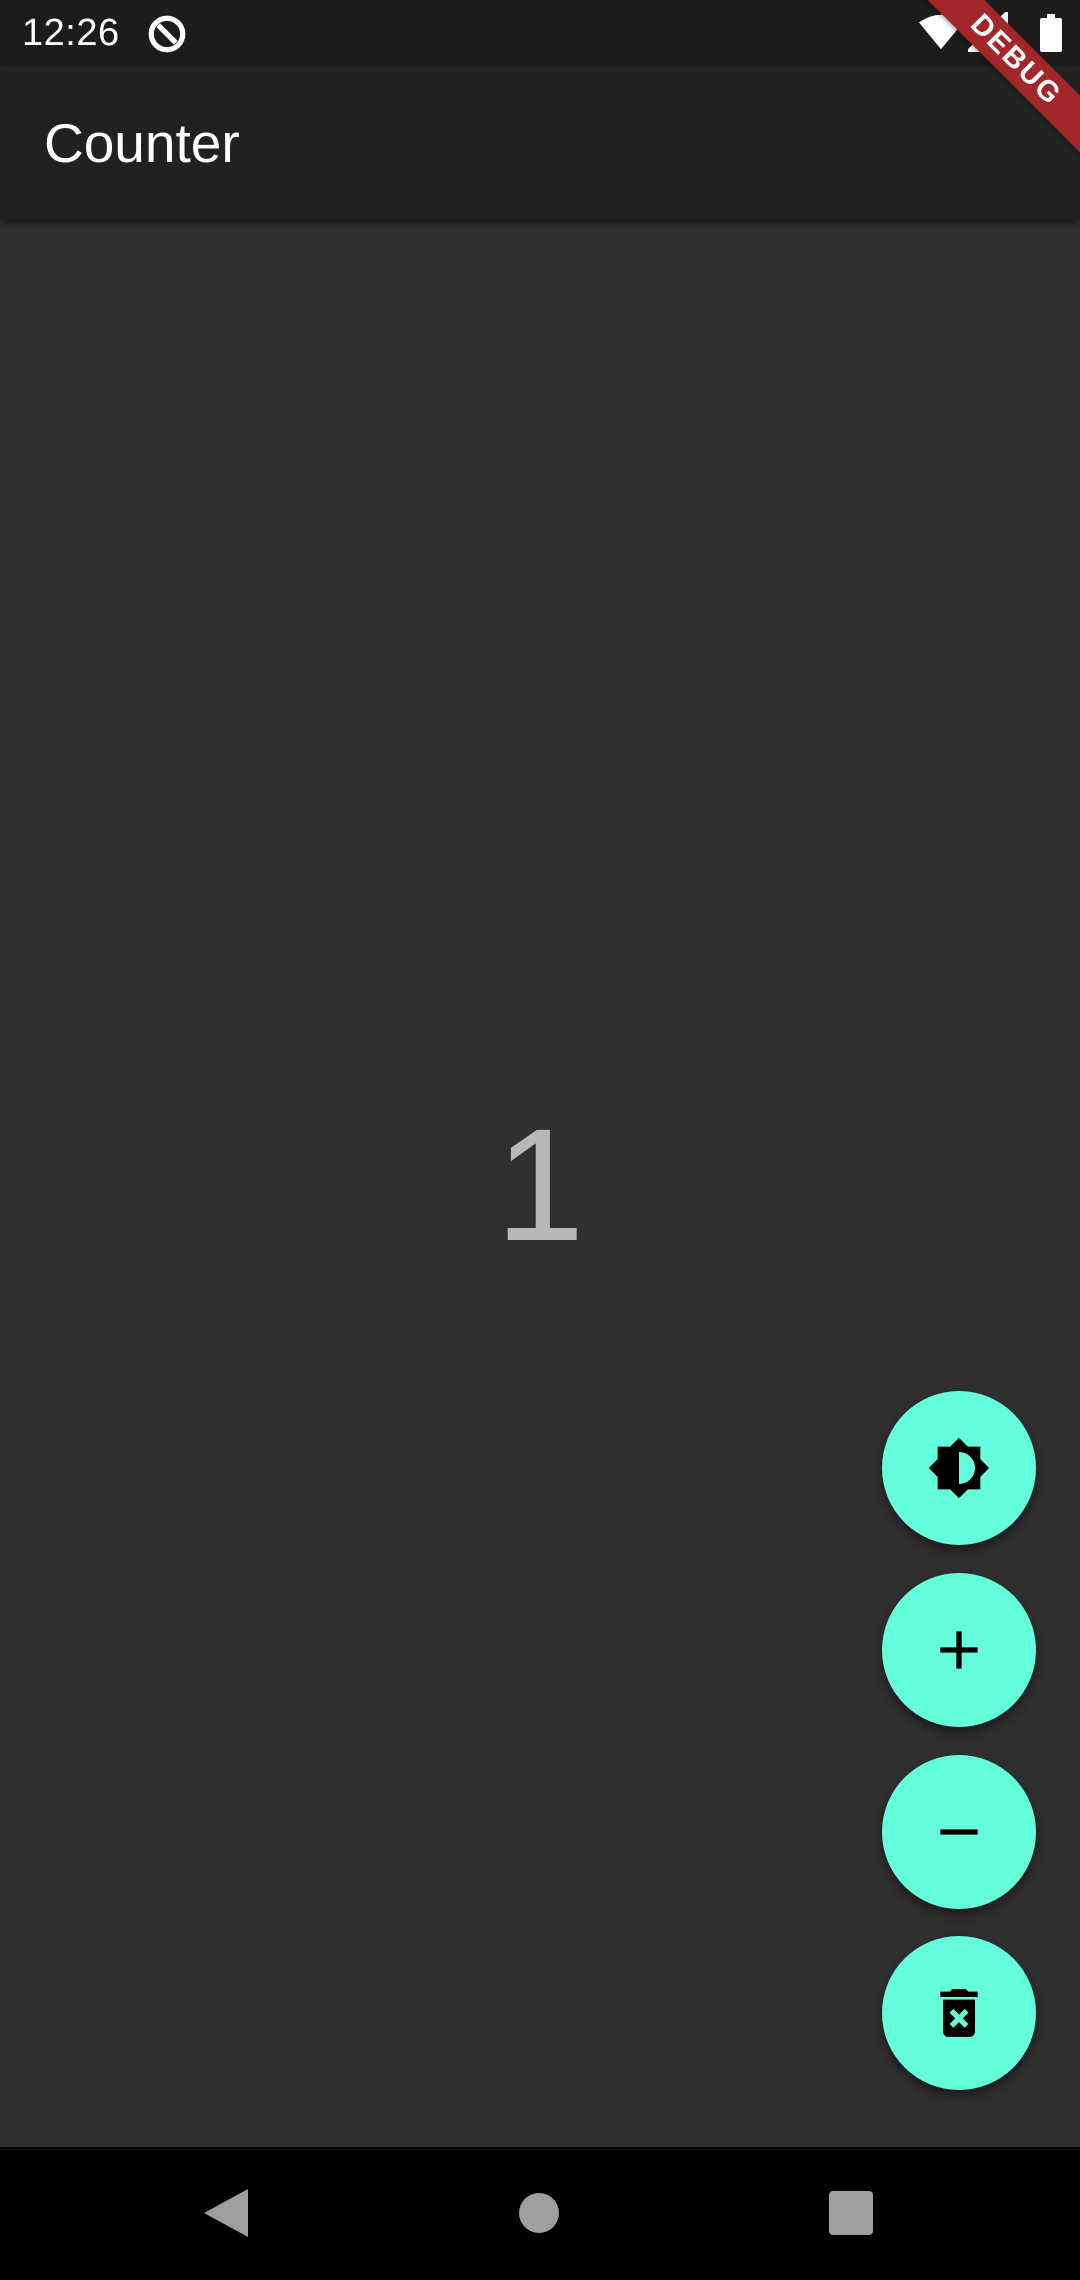 The height and width of the screenshot is (2280, 1080). What do you see at coordinates (851, 2213) in the screenshot?
I see `recents-icon` at bounding box center [851, 2213].